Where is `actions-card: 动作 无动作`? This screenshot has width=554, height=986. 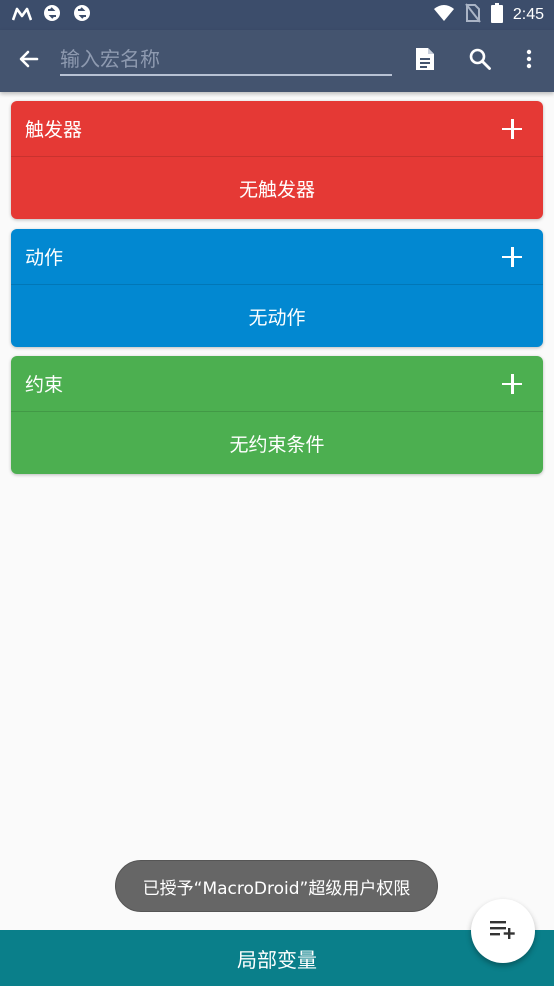 actions-card: 动作 无动作 is located at coordinates (277, 288).